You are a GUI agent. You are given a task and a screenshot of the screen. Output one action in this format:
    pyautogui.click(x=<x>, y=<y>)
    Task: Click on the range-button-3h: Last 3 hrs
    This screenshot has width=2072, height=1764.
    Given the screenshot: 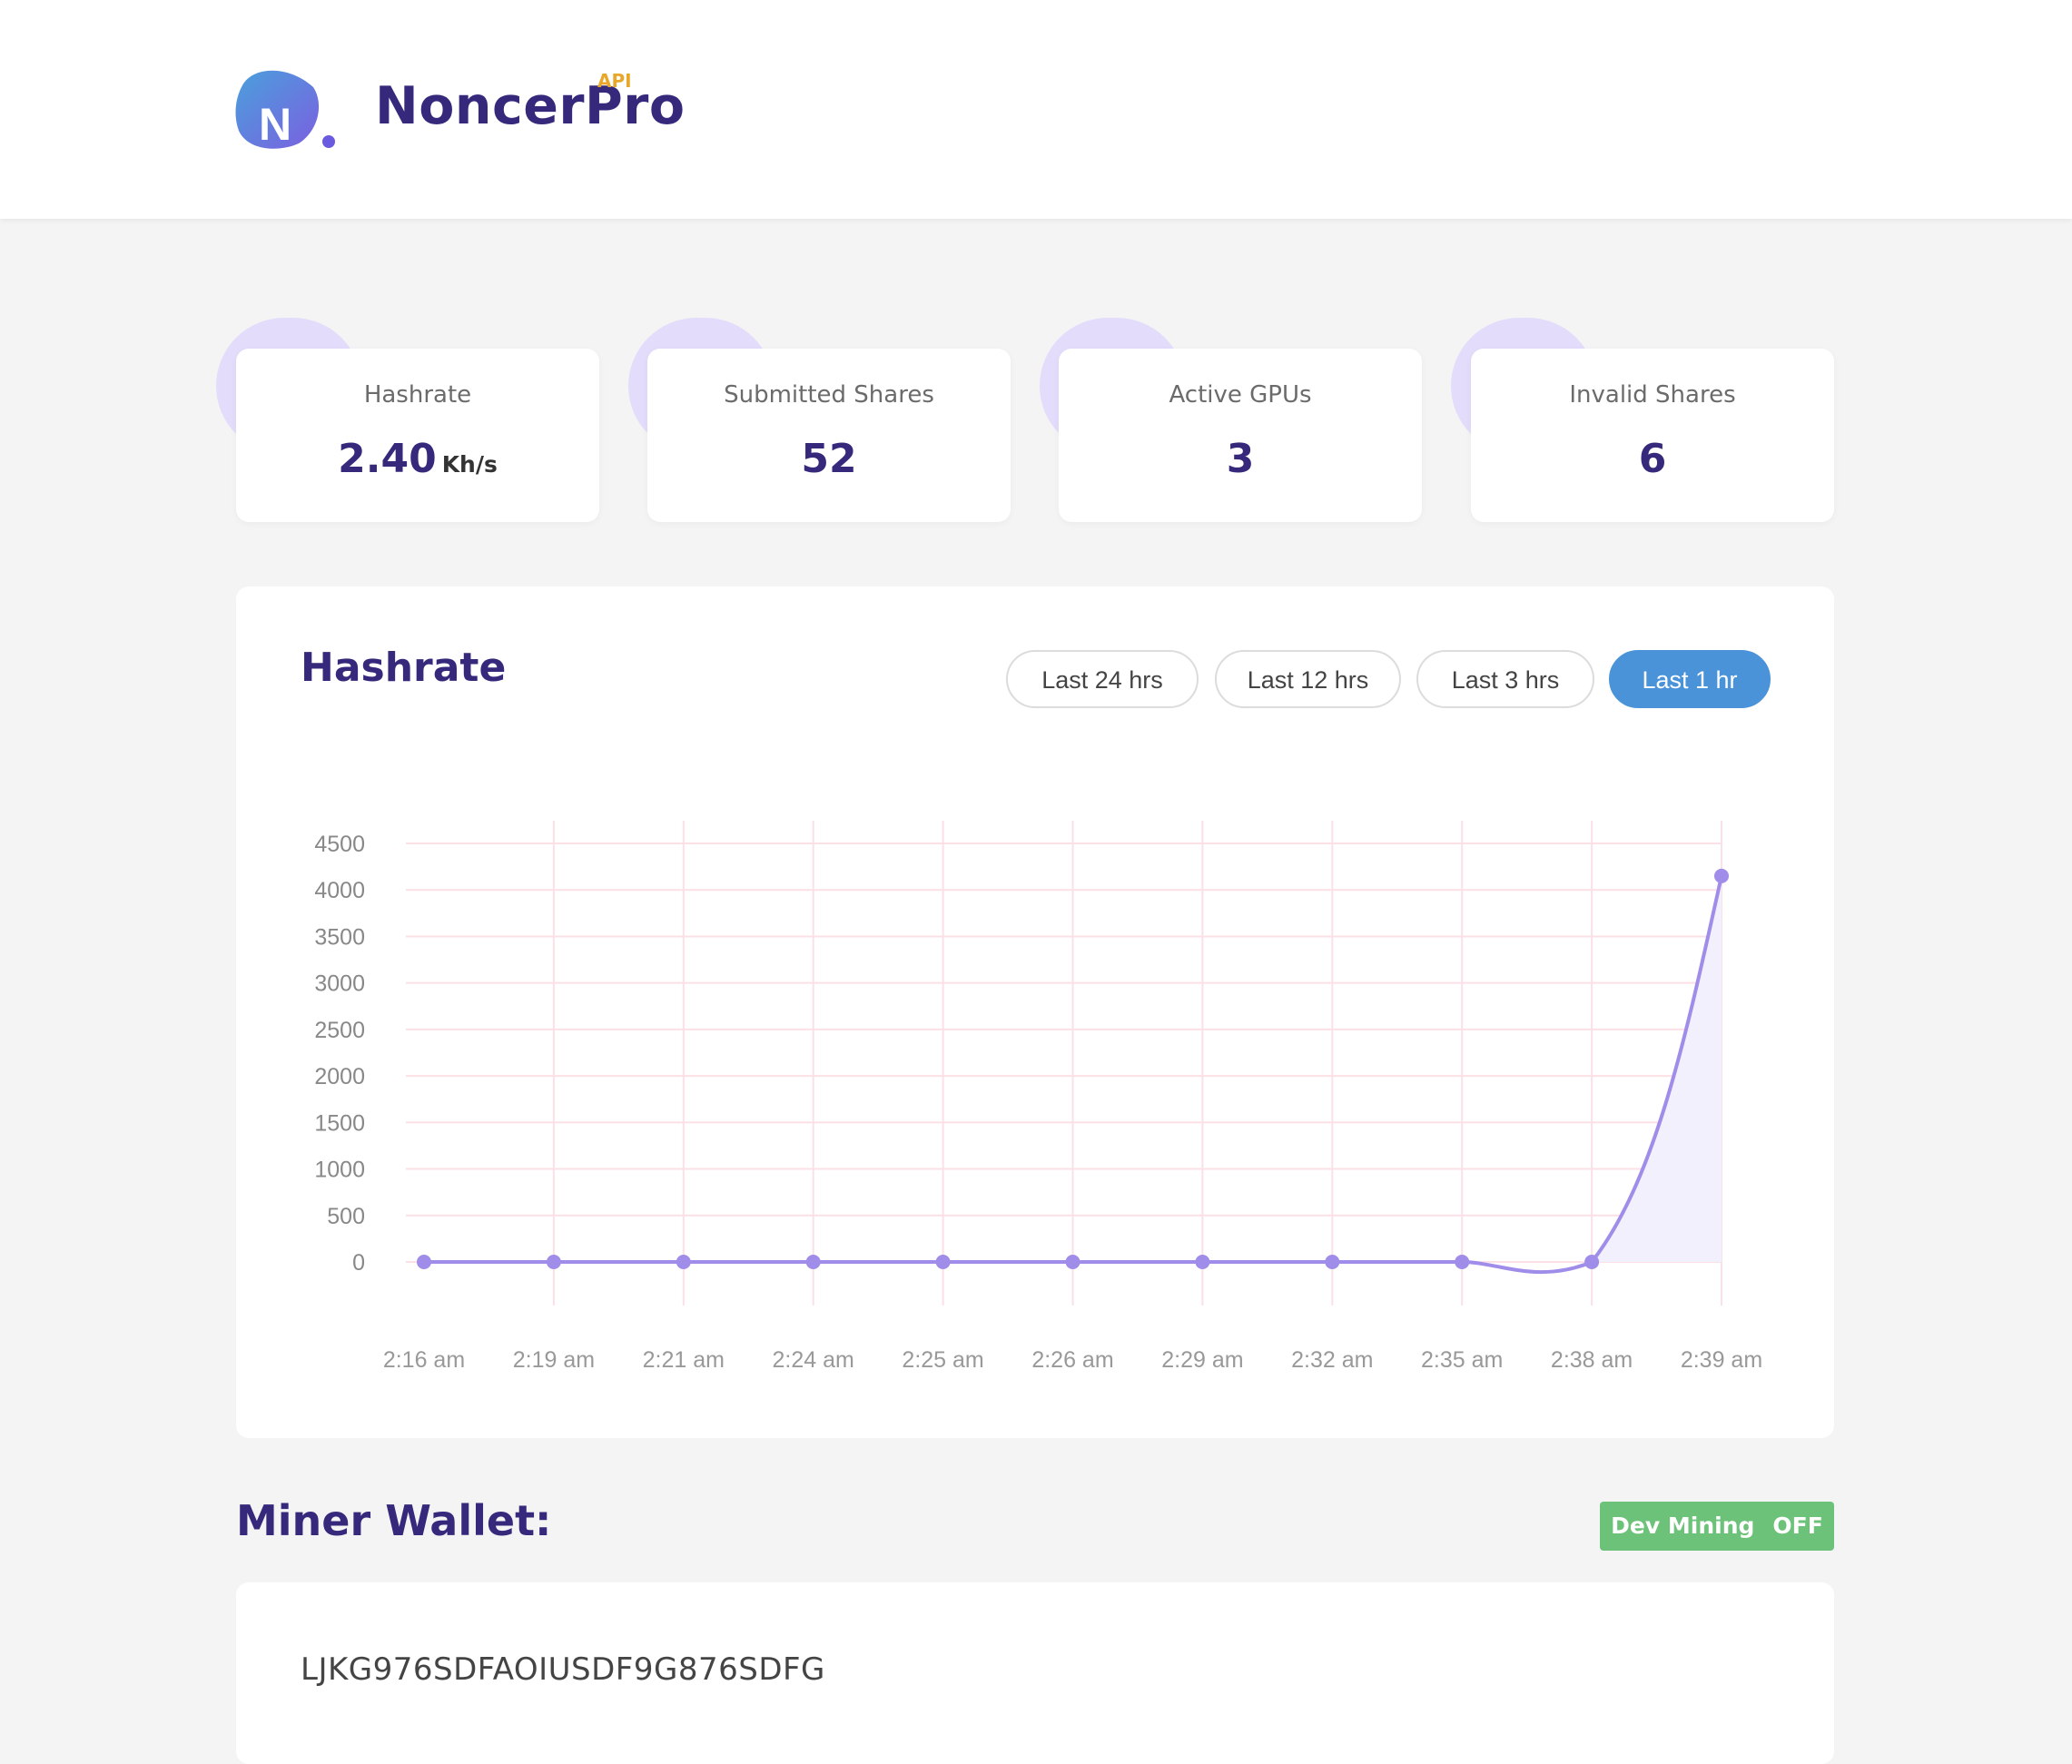 What is the action you would take?
    pyautogui.click(x=1505, y=679)
    